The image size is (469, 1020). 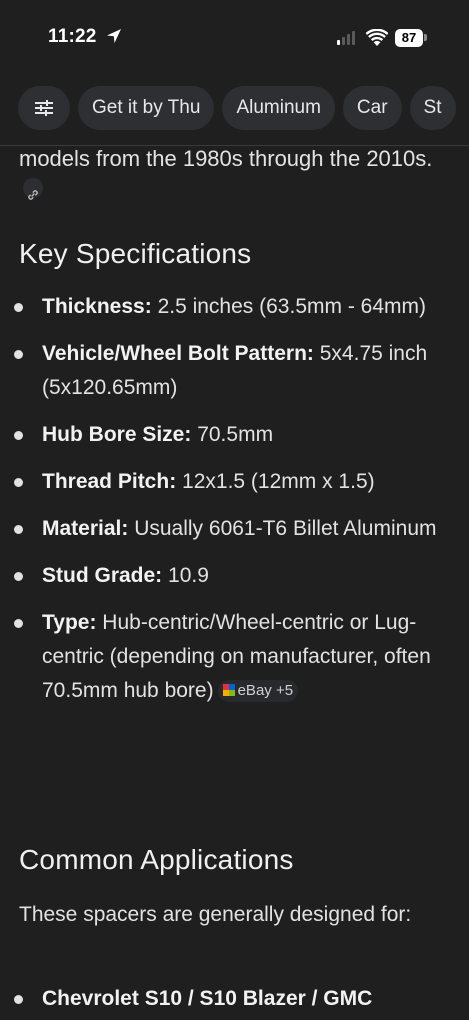 I want to click on status-time: 11:22, so click(x=72, y=36).